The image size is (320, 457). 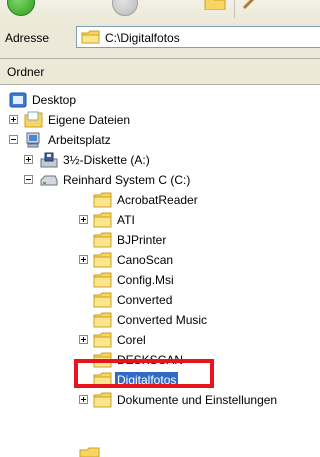 I want to click on tree-item-folder: Dokumente und Einstellungen, so click(x=160, y=400).